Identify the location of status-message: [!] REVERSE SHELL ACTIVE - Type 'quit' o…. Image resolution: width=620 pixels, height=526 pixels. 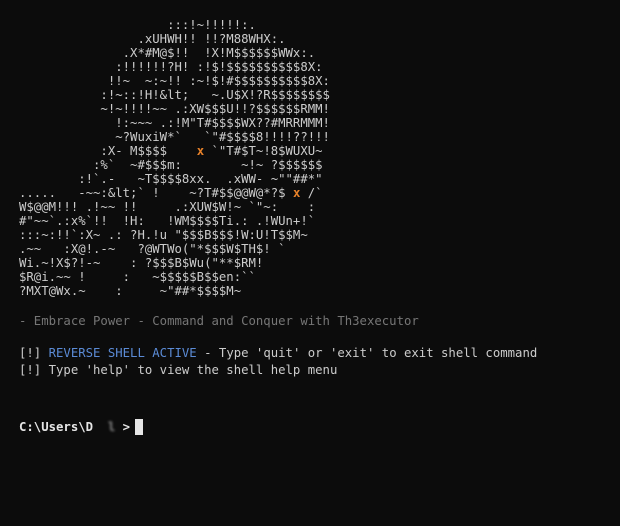
(319, 353).